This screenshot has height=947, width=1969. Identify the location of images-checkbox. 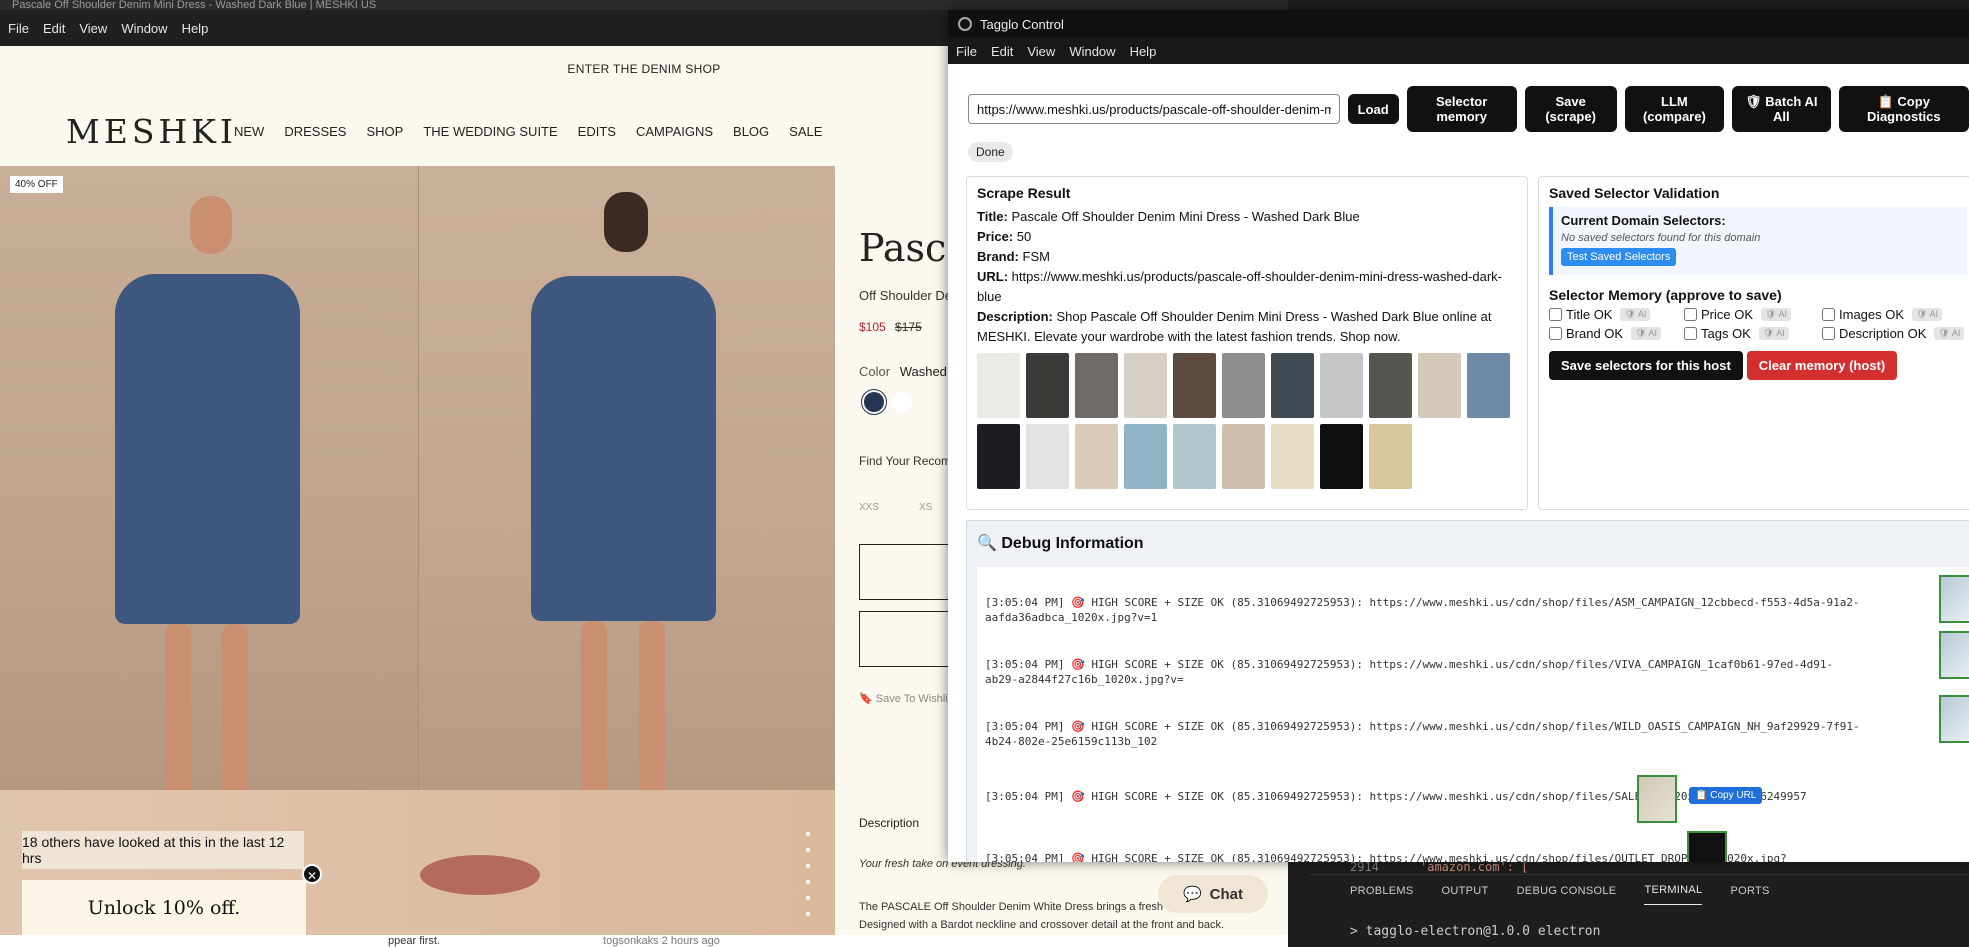
(1828, 314).